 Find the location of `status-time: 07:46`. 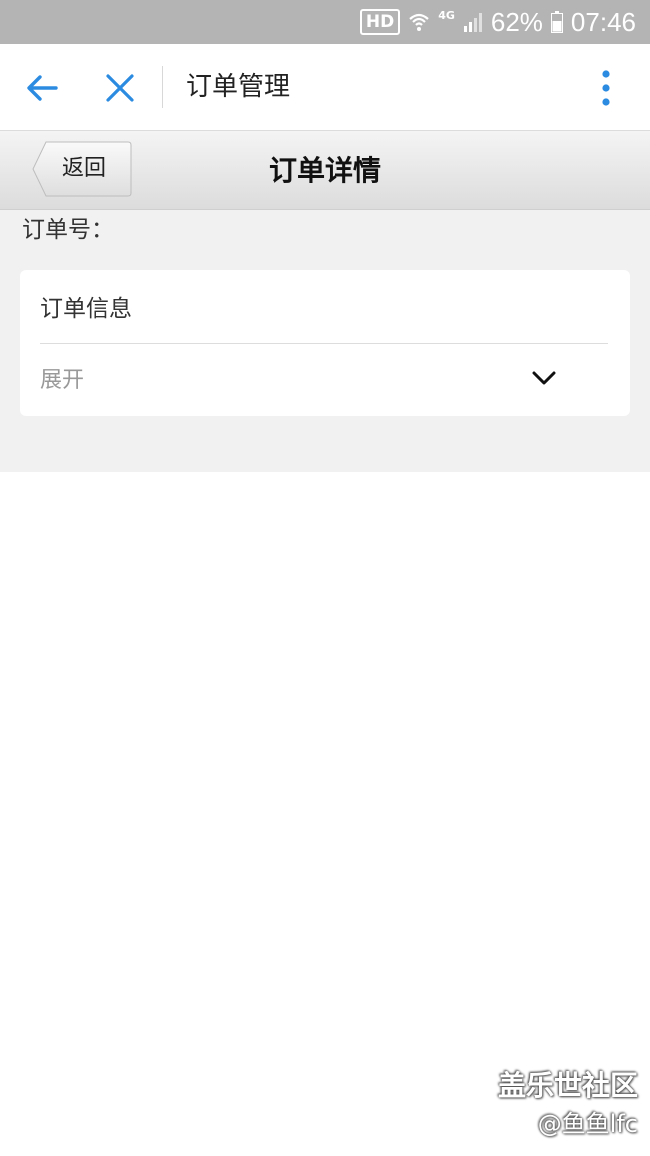

status-time: 07:46 is located at coordinates (603, 21).